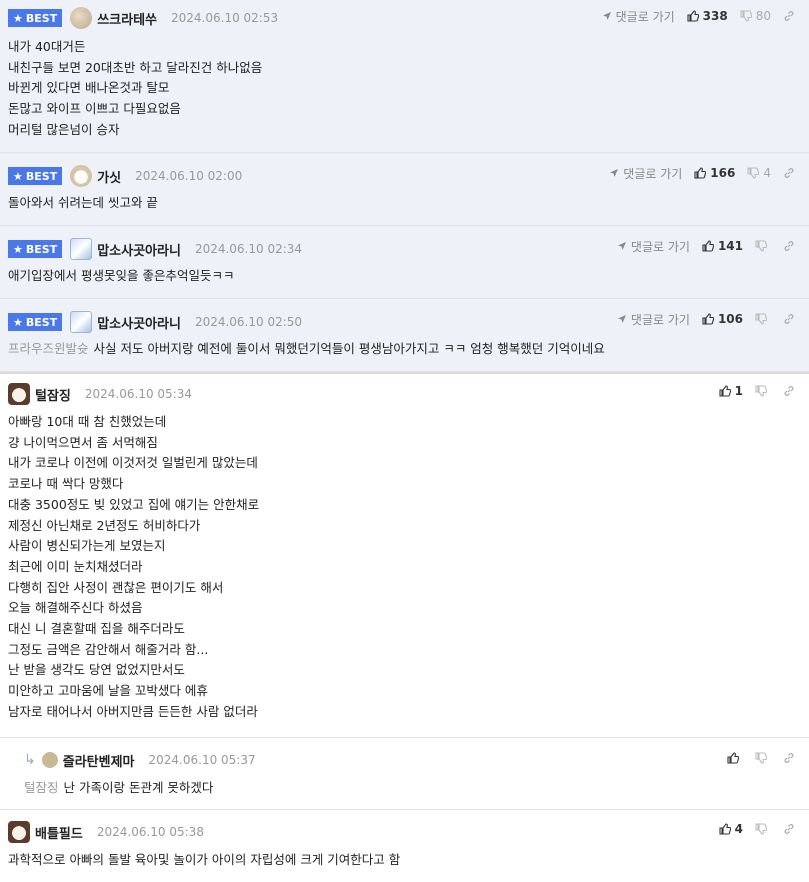  What do you see at coordinates (127, 18) in the screenshot?
I see `author-name: 쓰크라테쑤` at bounding box center [127, 18].